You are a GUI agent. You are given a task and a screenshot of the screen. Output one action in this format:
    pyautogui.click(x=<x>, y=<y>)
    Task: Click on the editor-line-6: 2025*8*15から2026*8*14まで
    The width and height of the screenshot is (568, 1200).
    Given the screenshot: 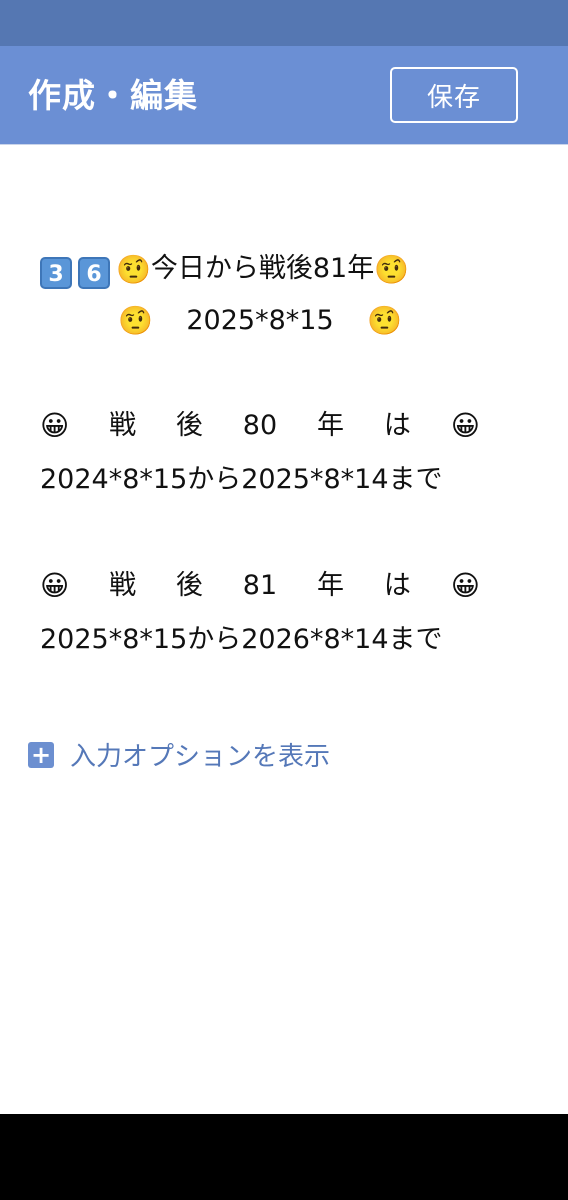 What is the action you would take?
    pyautogui.click(x=241, y=639)
    